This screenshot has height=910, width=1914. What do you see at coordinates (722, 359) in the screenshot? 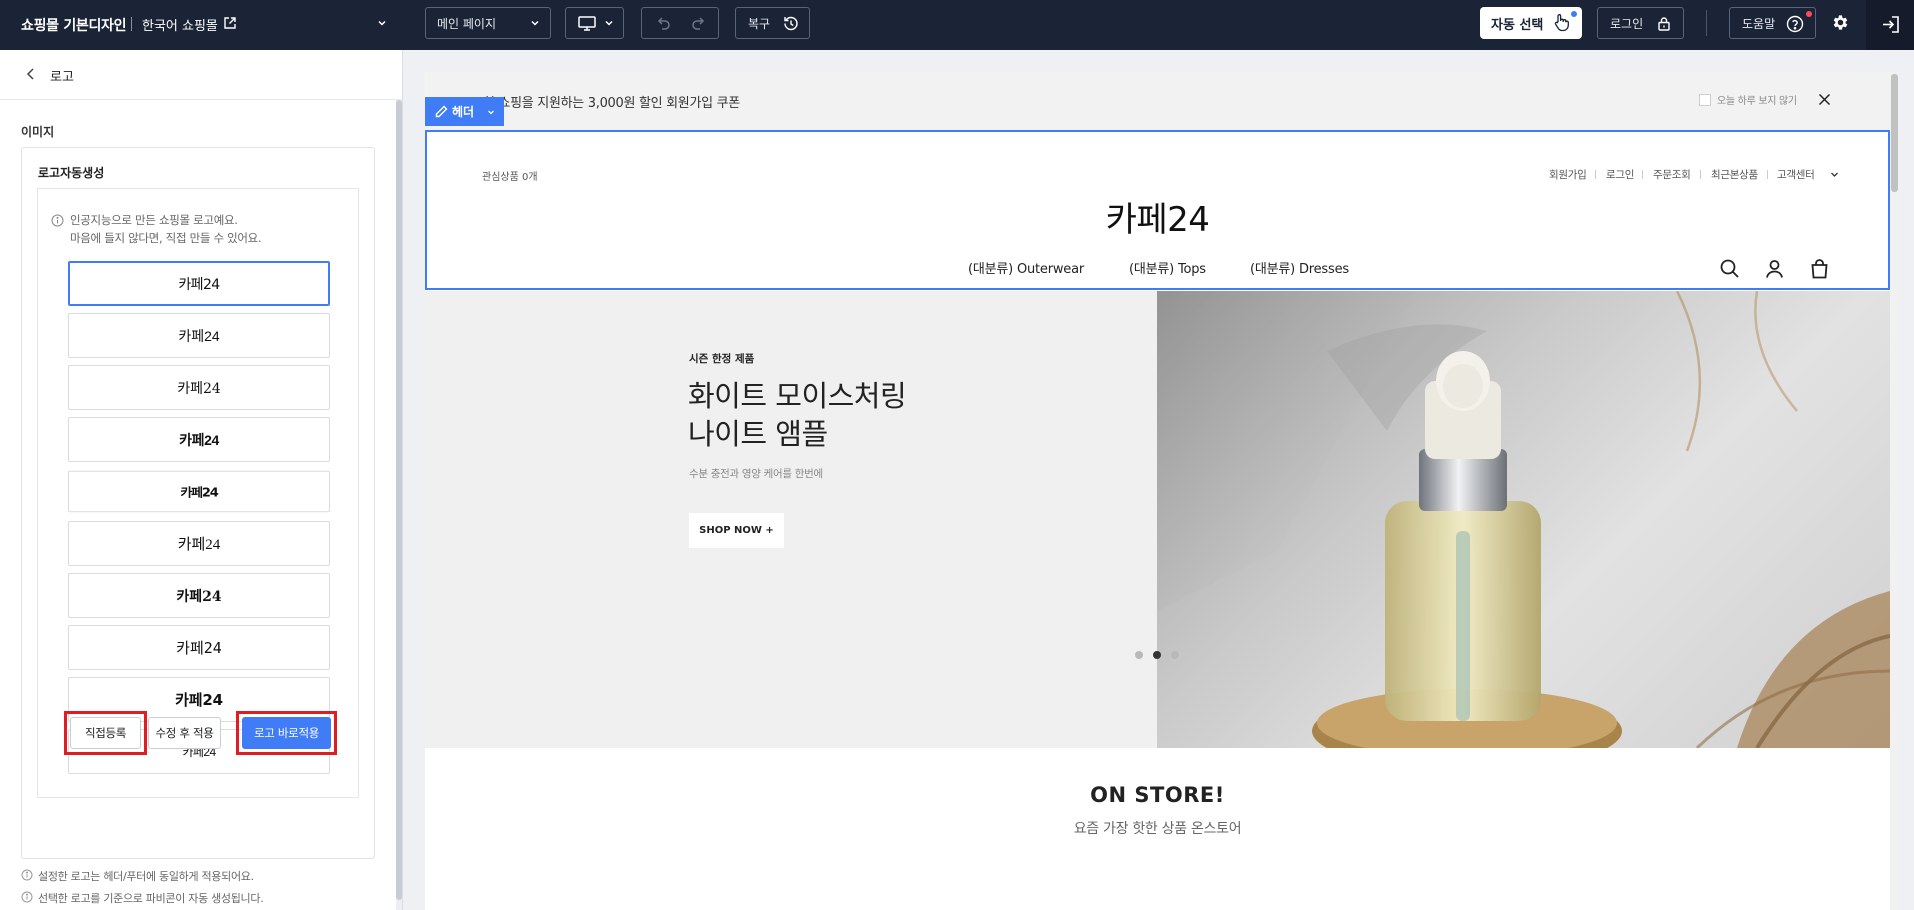
I see `hero-kicker: 시즌 한정 제품` at bounding box center [722, 359].